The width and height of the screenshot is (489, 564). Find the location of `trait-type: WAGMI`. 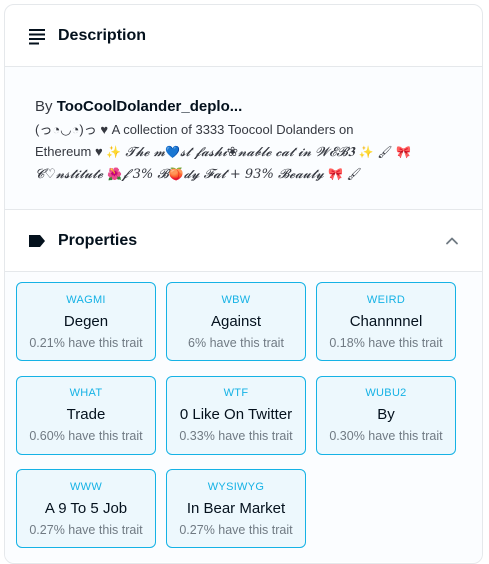

trait-type: WAGMI is located at coordinates (86, 299).